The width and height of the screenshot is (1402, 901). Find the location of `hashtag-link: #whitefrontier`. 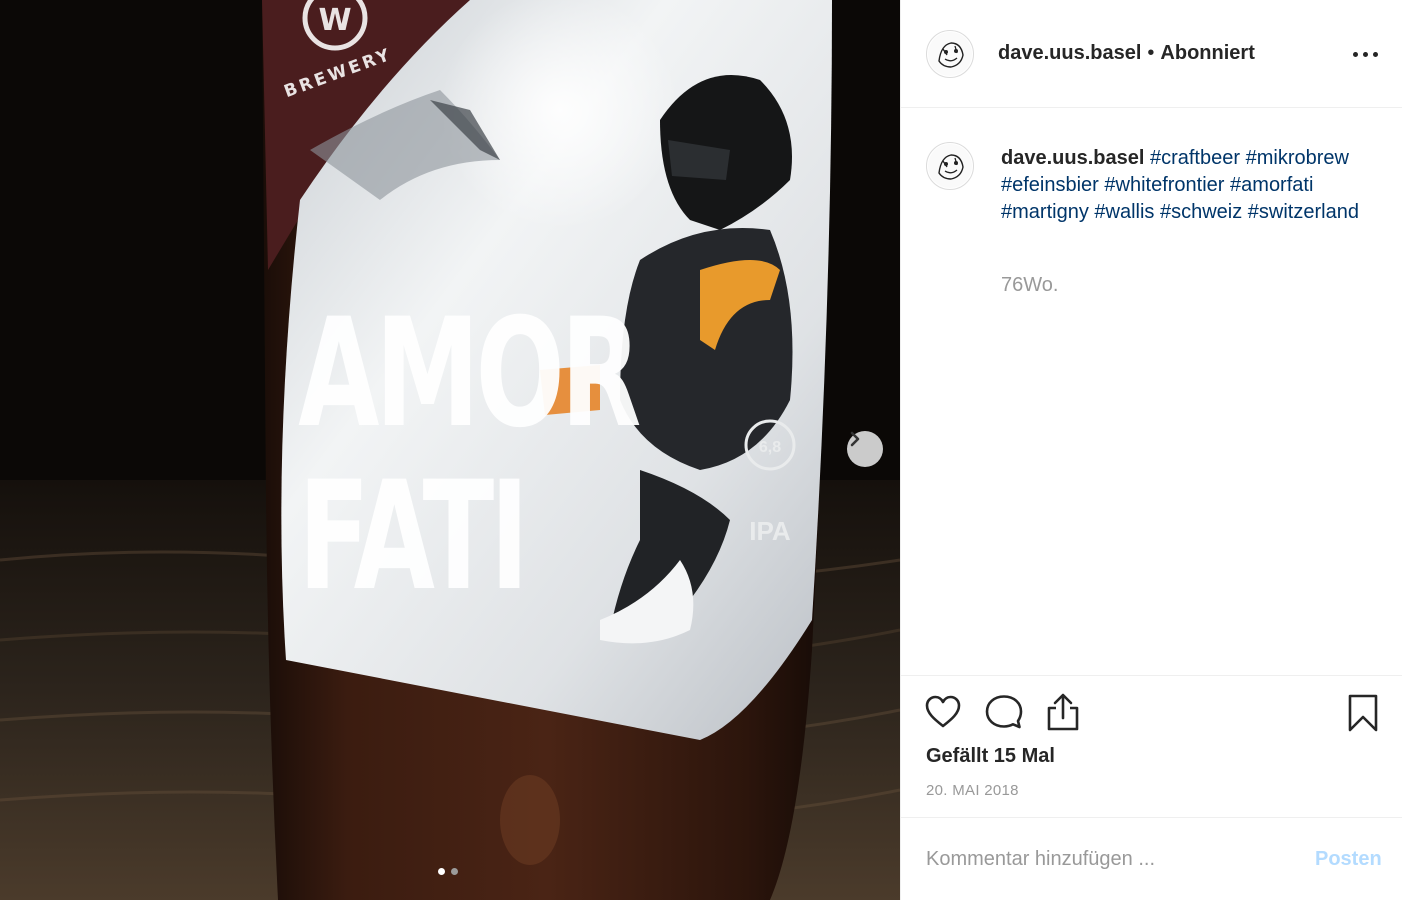

hashtag-link: #whitefrontier is located at coordinates (1164, 185).